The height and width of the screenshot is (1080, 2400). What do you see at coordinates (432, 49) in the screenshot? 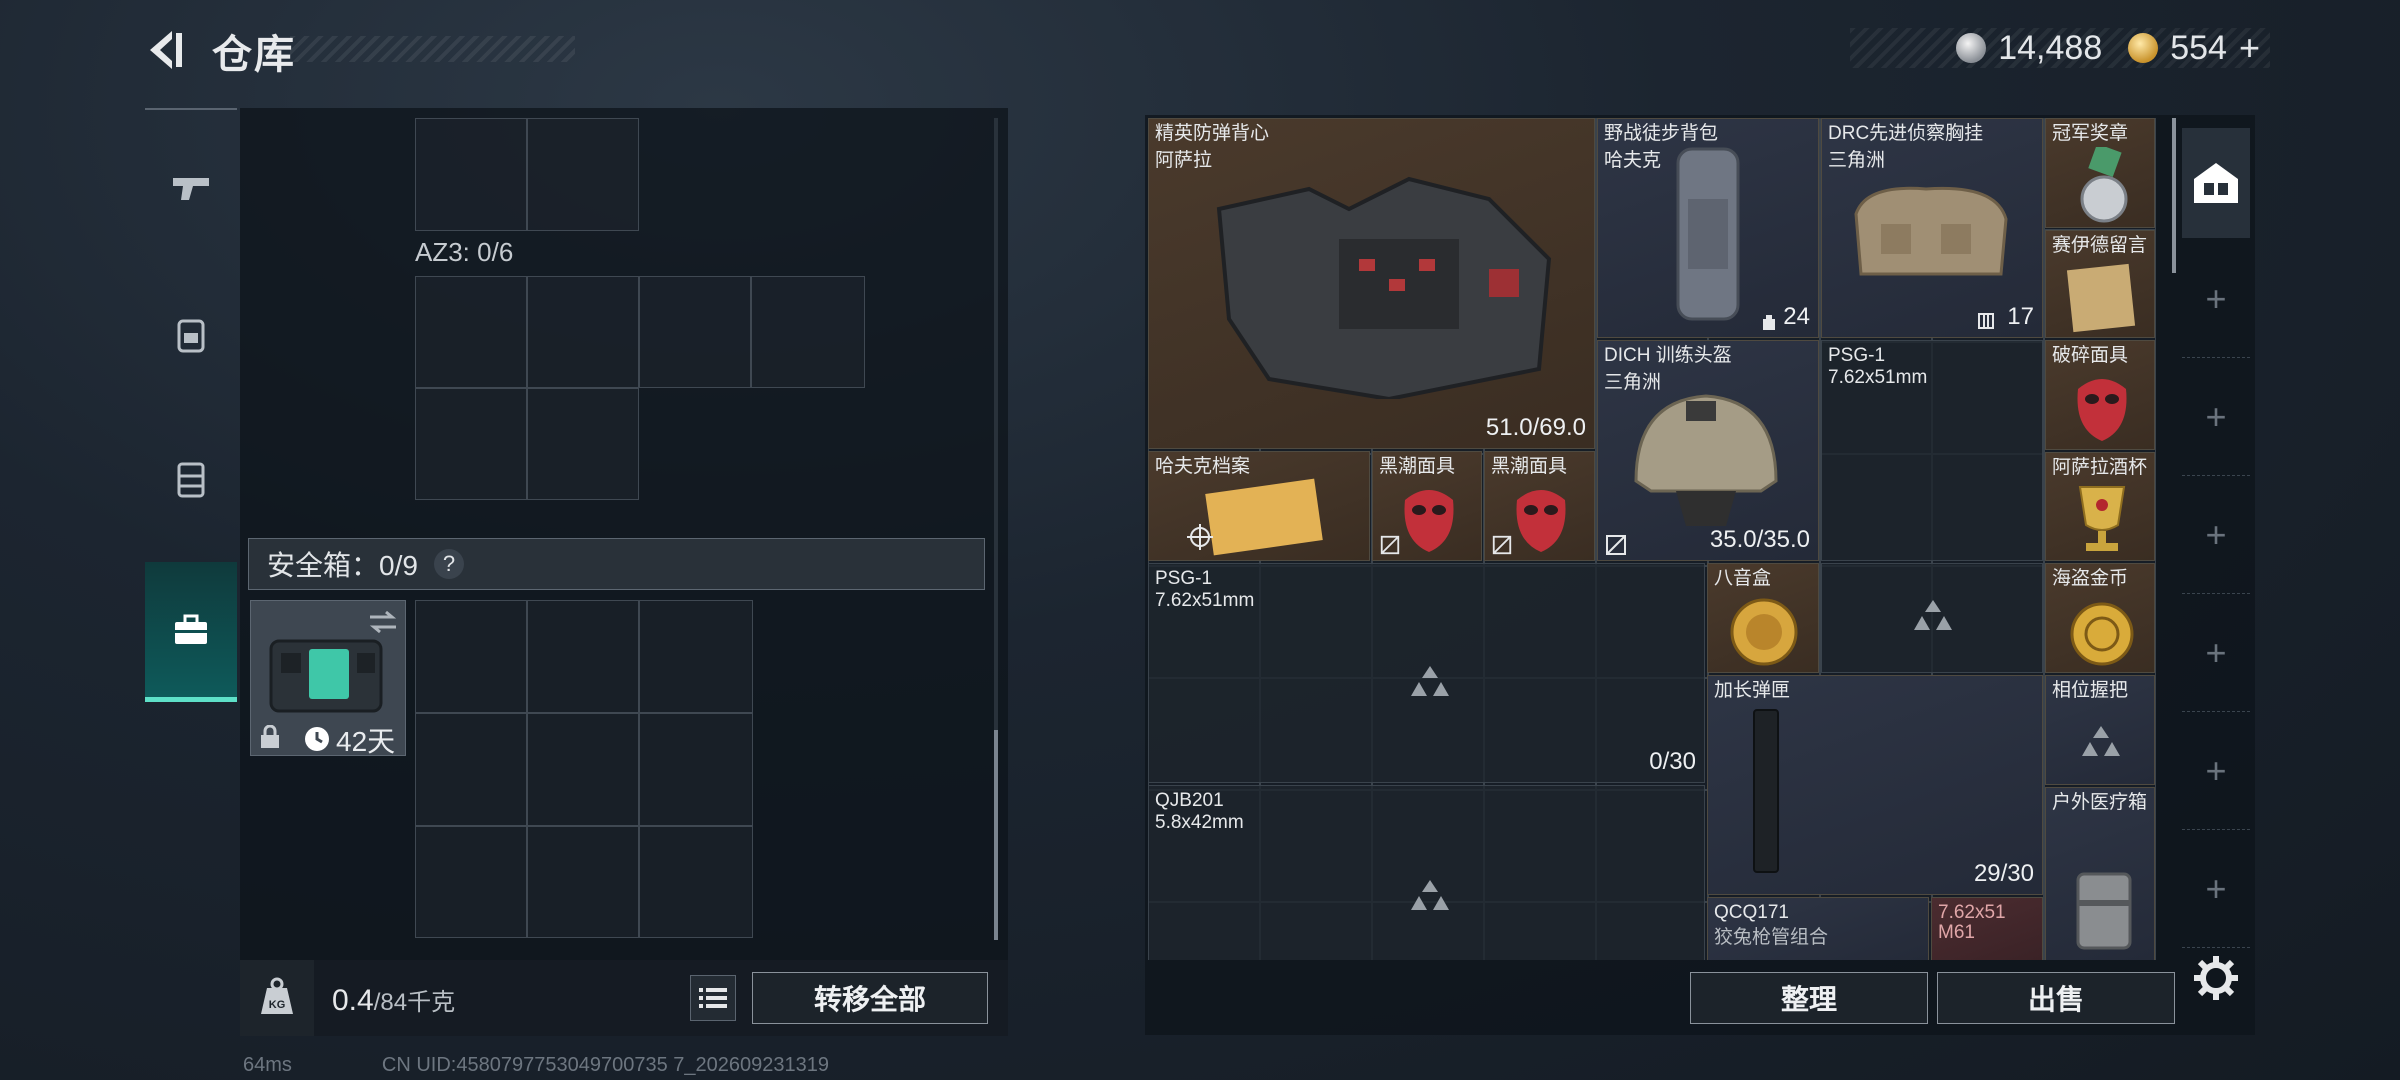
I see `title-decoration` at bounding box center [432, 49].